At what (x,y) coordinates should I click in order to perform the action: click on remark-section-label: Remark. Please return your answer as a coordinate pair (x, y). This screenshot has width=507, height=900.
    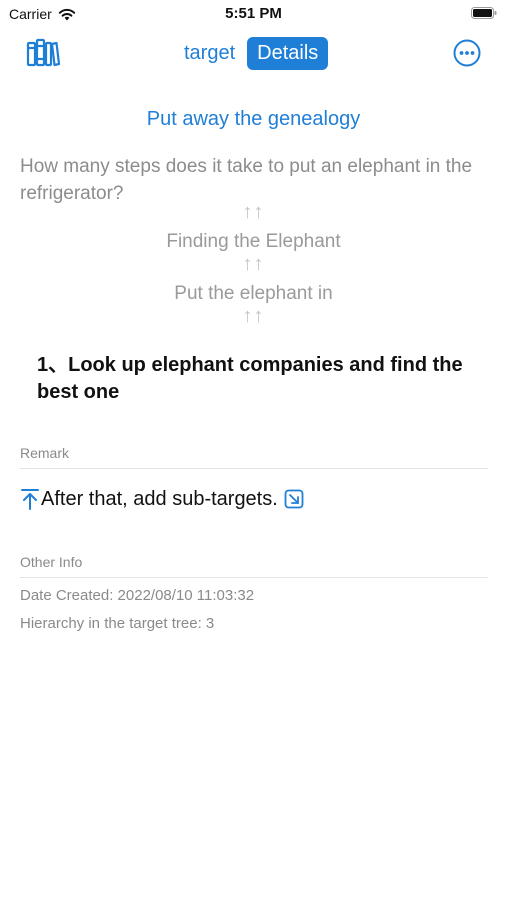
    Looking at the image, I should click on (45, 453).